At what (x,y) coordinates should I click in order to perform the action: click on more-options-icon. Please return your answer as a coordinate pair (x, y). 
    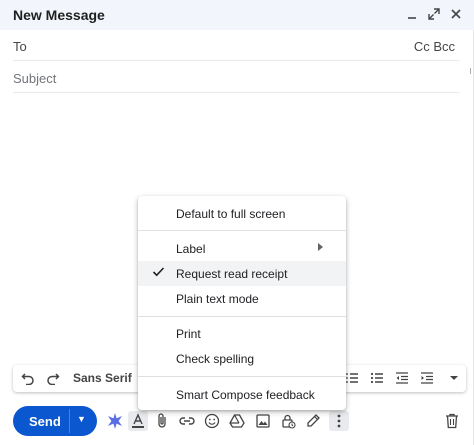
    Looking at the image, I should click on (339, 421).